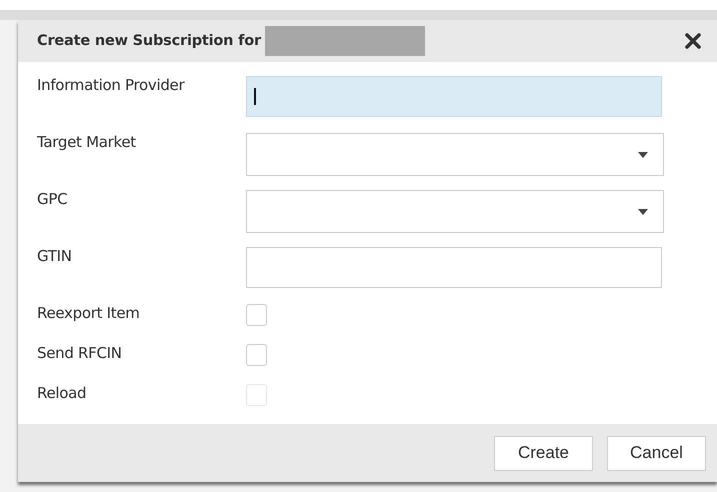  What do you see at coordinates (80, 354) in the screenshot?
I see `field-label: Send RFCIN` at bounding box center [80, 354].